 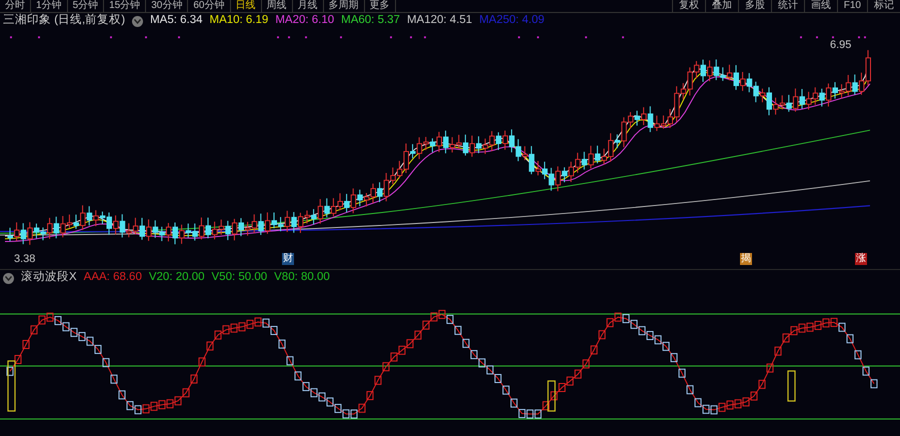 What do you see at coordinates (883, 6) in the screenshot?
I see `toolbar-button: 标记` at bounding box center [883, 6].